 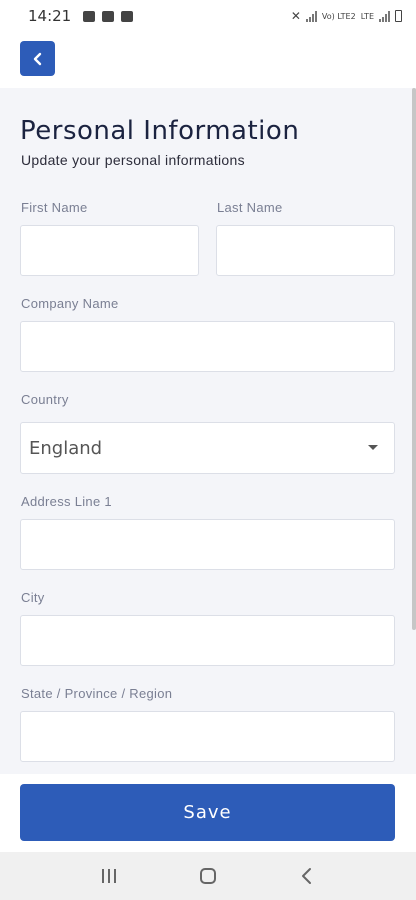 I want to click on company-name-label: Company Name, so click(x=70, y=303).